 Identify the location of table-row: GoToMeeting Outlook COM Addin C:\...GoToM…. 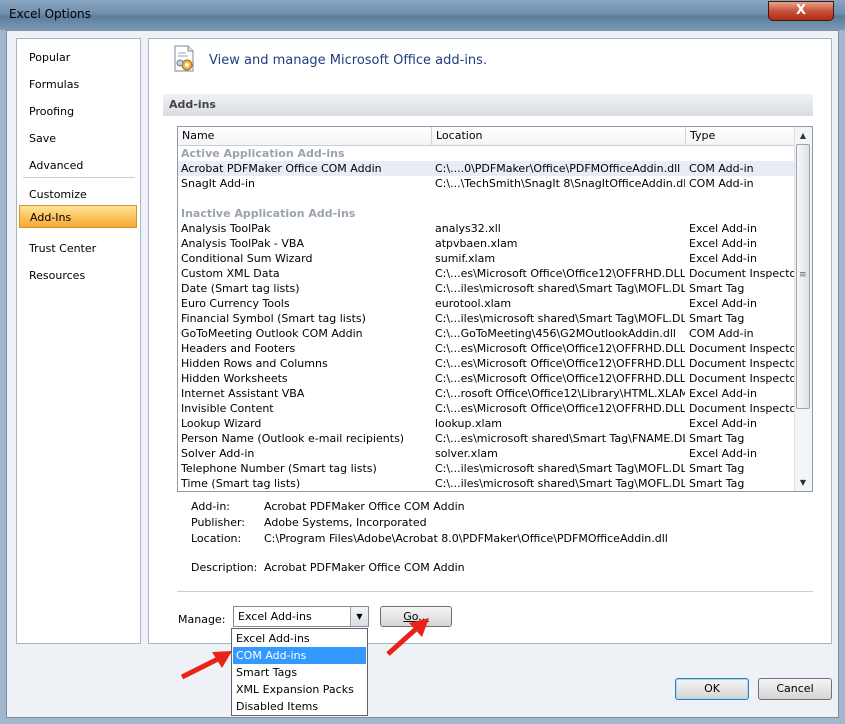
(486, 333).